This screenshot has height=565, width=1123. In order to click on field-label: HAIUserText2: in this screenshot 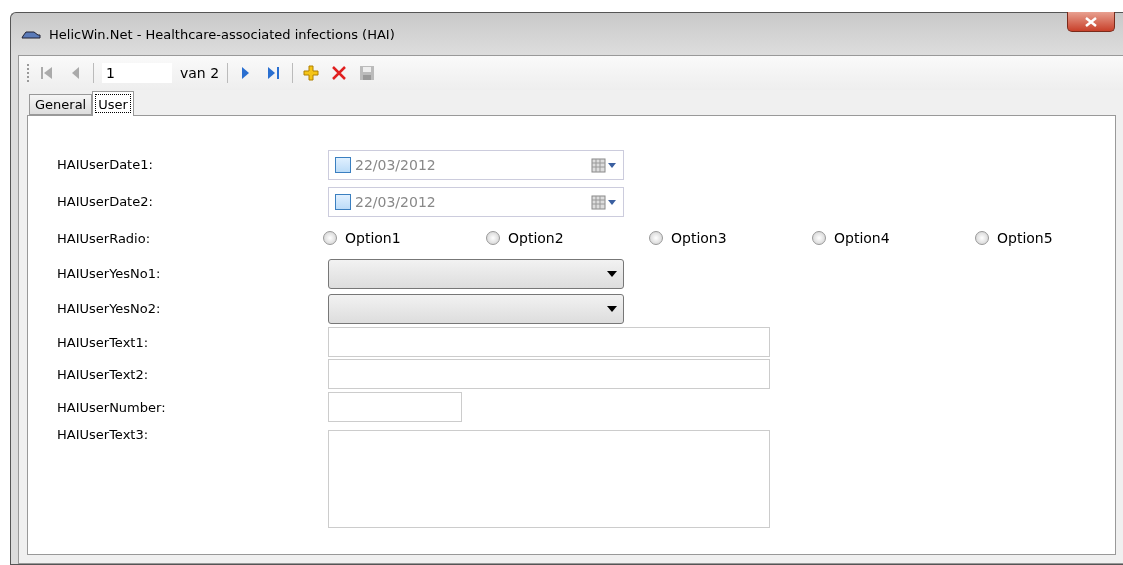, I will do `click(103, 374)`.